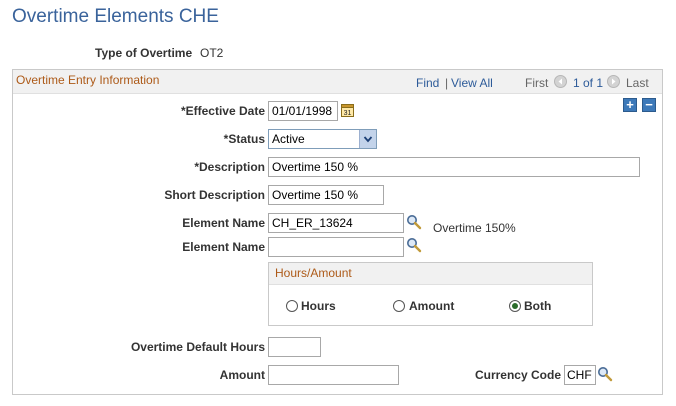  What do you see at coordinates (431, 306) in the screenshot?
I see `amount-radio-label: Amount` at bounding box center [431, 306].